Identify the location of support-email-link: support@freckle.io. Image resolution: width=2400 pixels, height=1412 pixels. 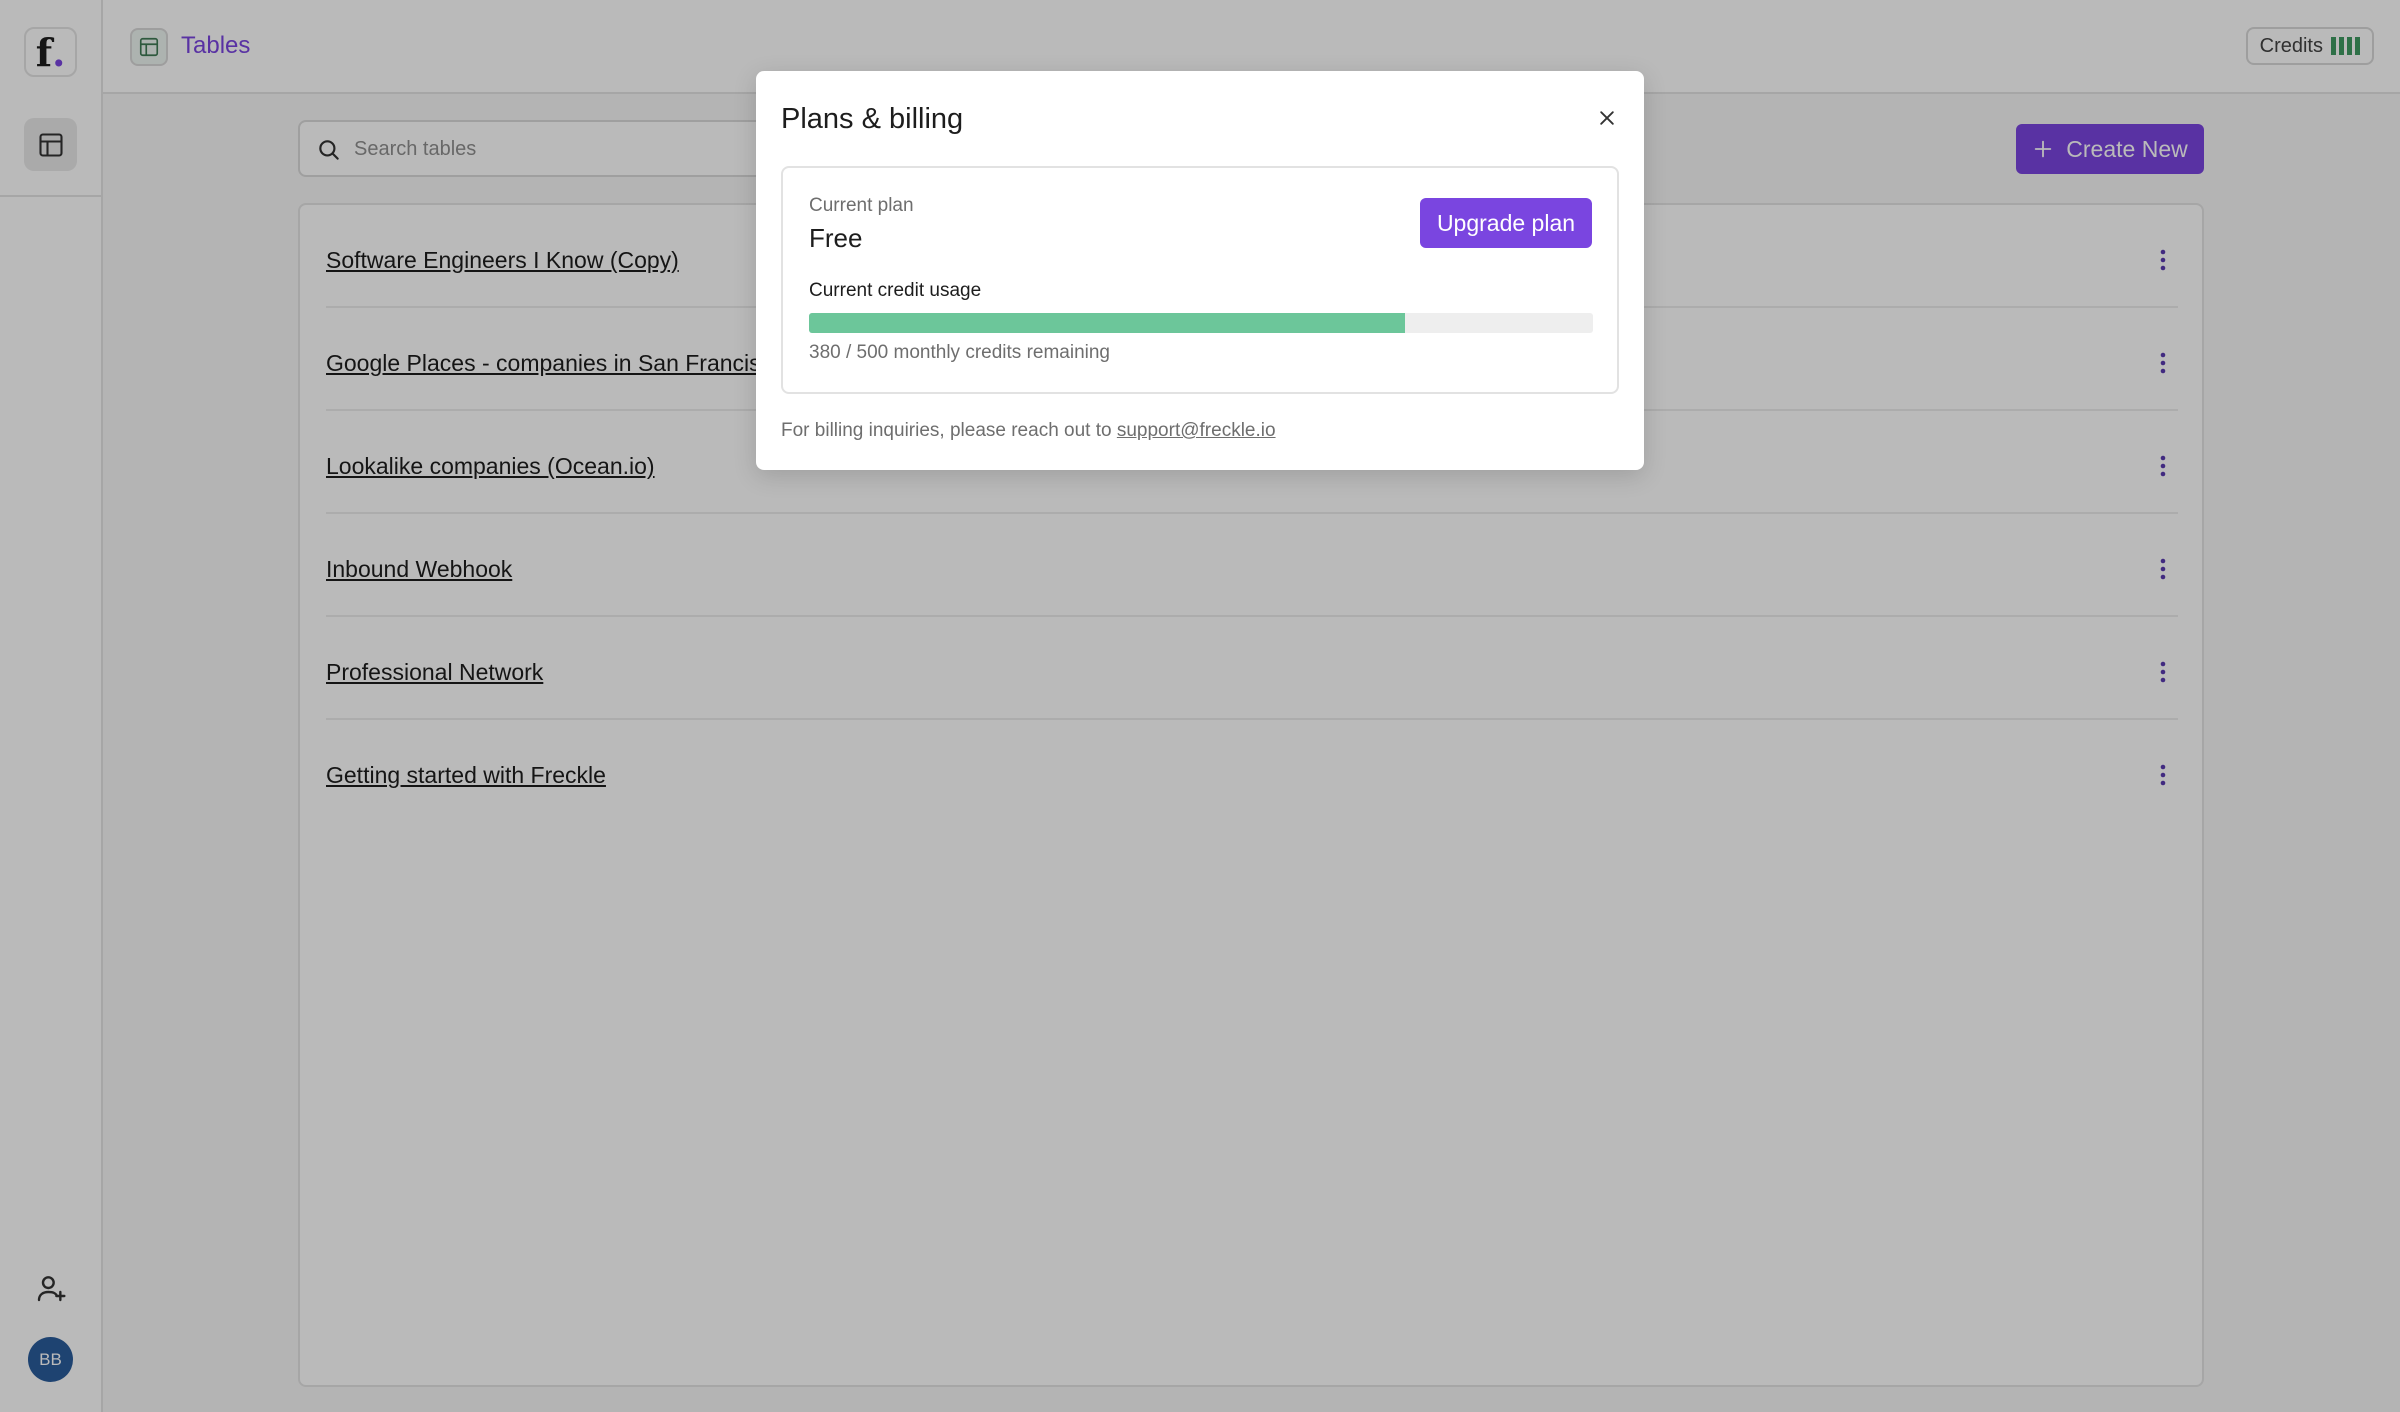
(1196, 430).